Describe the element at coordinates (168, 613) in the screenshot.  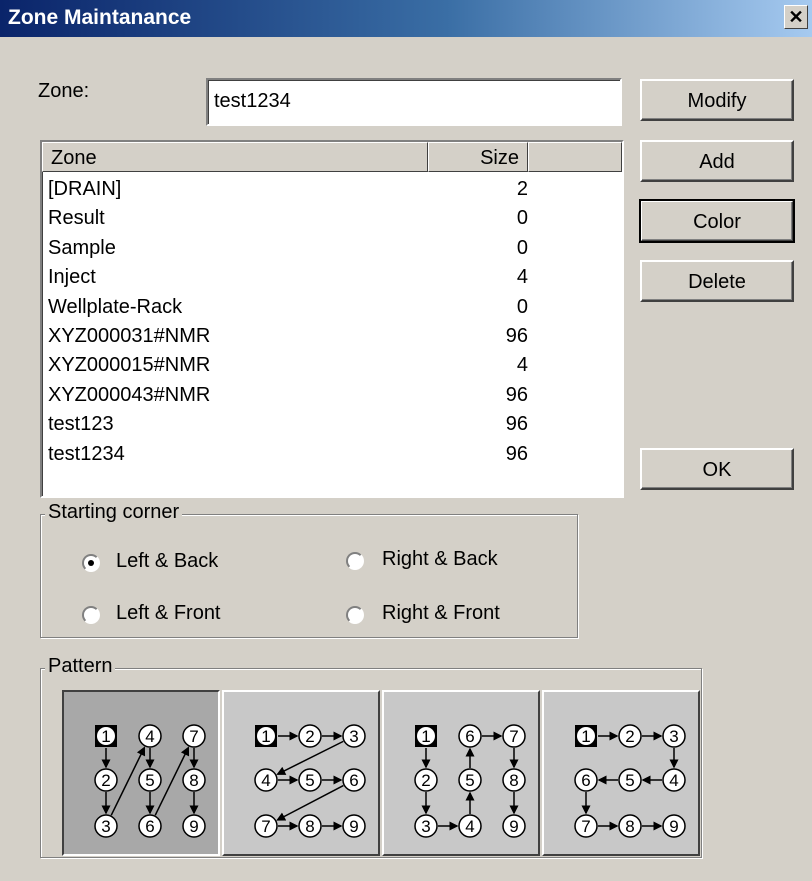
I see `radio-left-front-label: Left & Front` at that location.